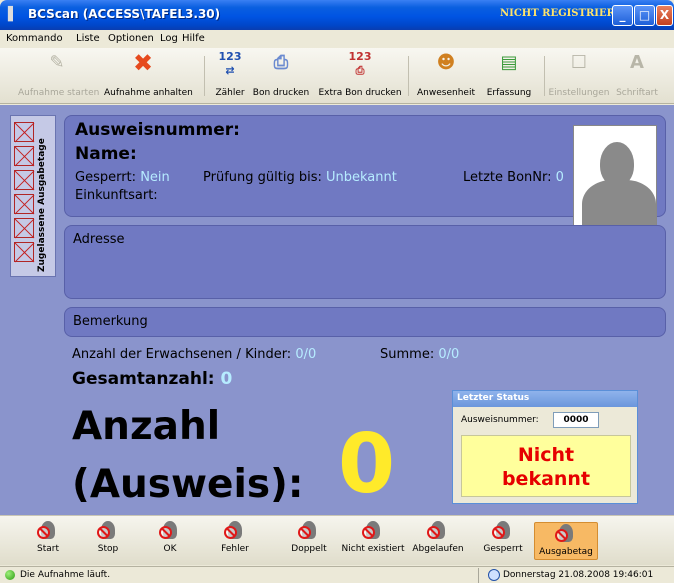 The width and height of the screenshot is (674, 583). What do you see at coordinates (644, 15) in the screenshot?
I see `maximize-button: □` at bounding box center [644, 15].